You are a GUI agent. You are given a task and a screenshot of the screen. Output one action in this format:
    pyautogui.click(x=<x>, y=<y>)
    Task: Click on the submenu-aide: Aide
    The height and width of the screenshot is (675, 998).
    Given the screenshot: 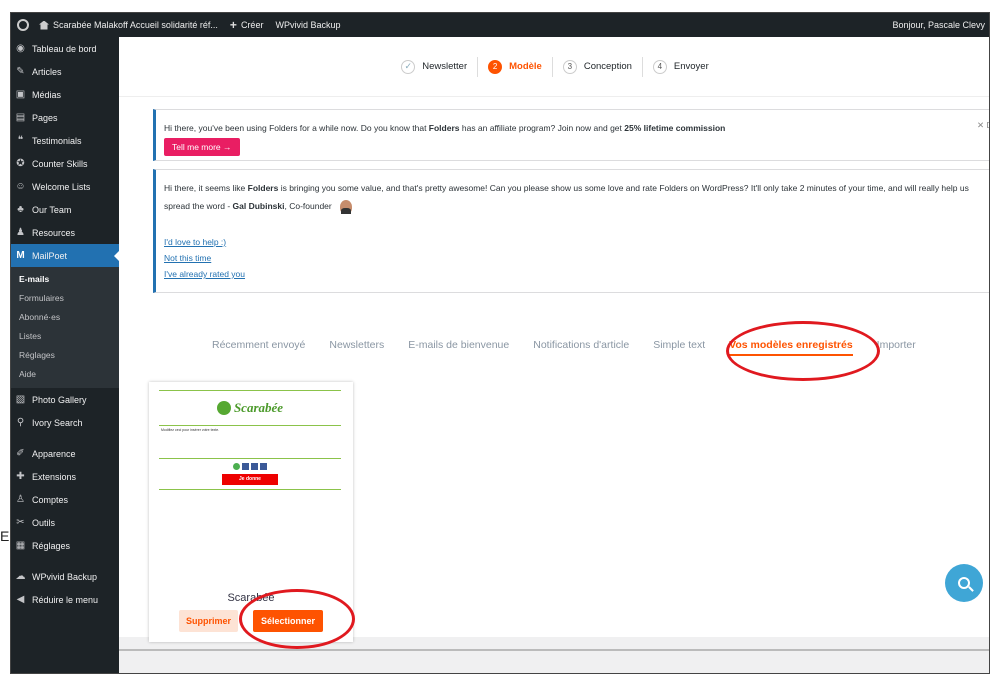 What is the action you would take?
    pyautogui.click(x=65, y=374)
    